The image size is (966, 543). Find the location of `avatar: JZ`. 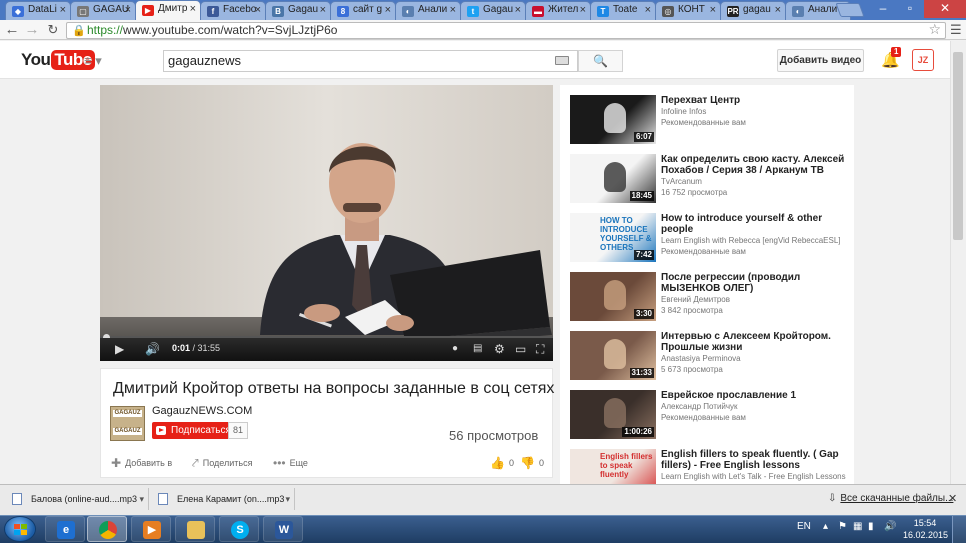

avatar: JZ is located at coordinates (923, 60).